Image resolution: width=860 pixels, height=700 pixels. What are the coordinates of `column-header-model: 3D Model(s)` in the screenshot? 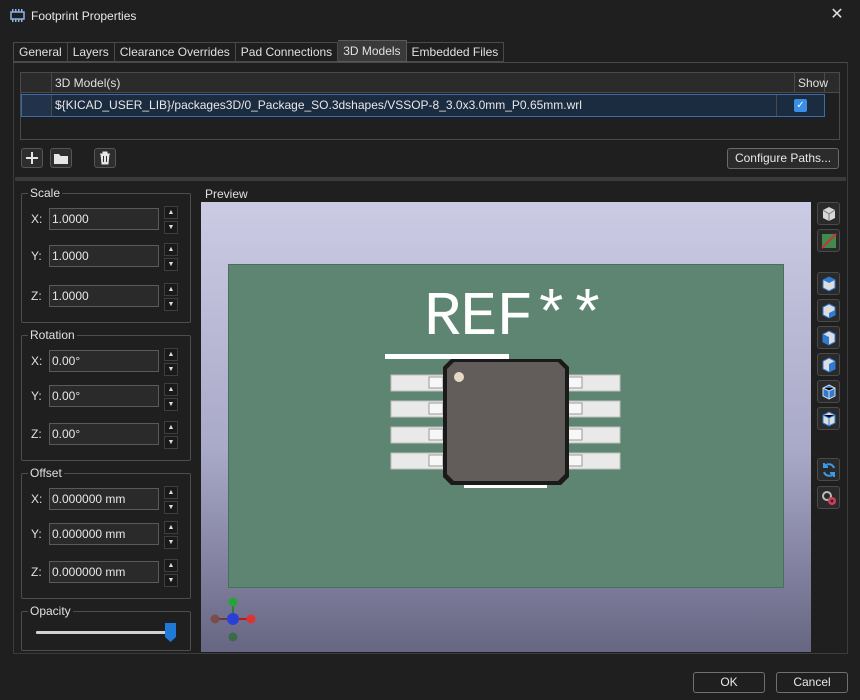 It's located at (423, 83).